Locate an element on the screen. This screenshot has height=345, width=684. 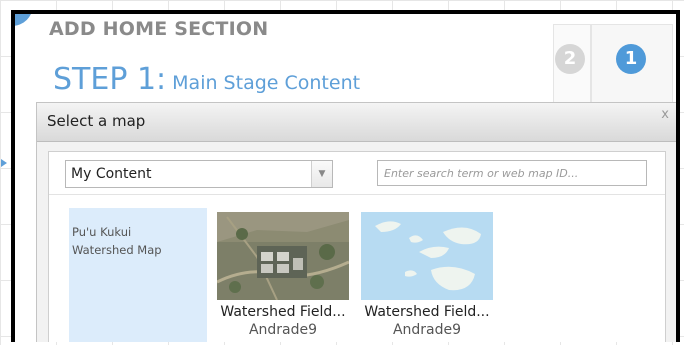
step-label: STEP 1: is located at coordinates (110, 79).